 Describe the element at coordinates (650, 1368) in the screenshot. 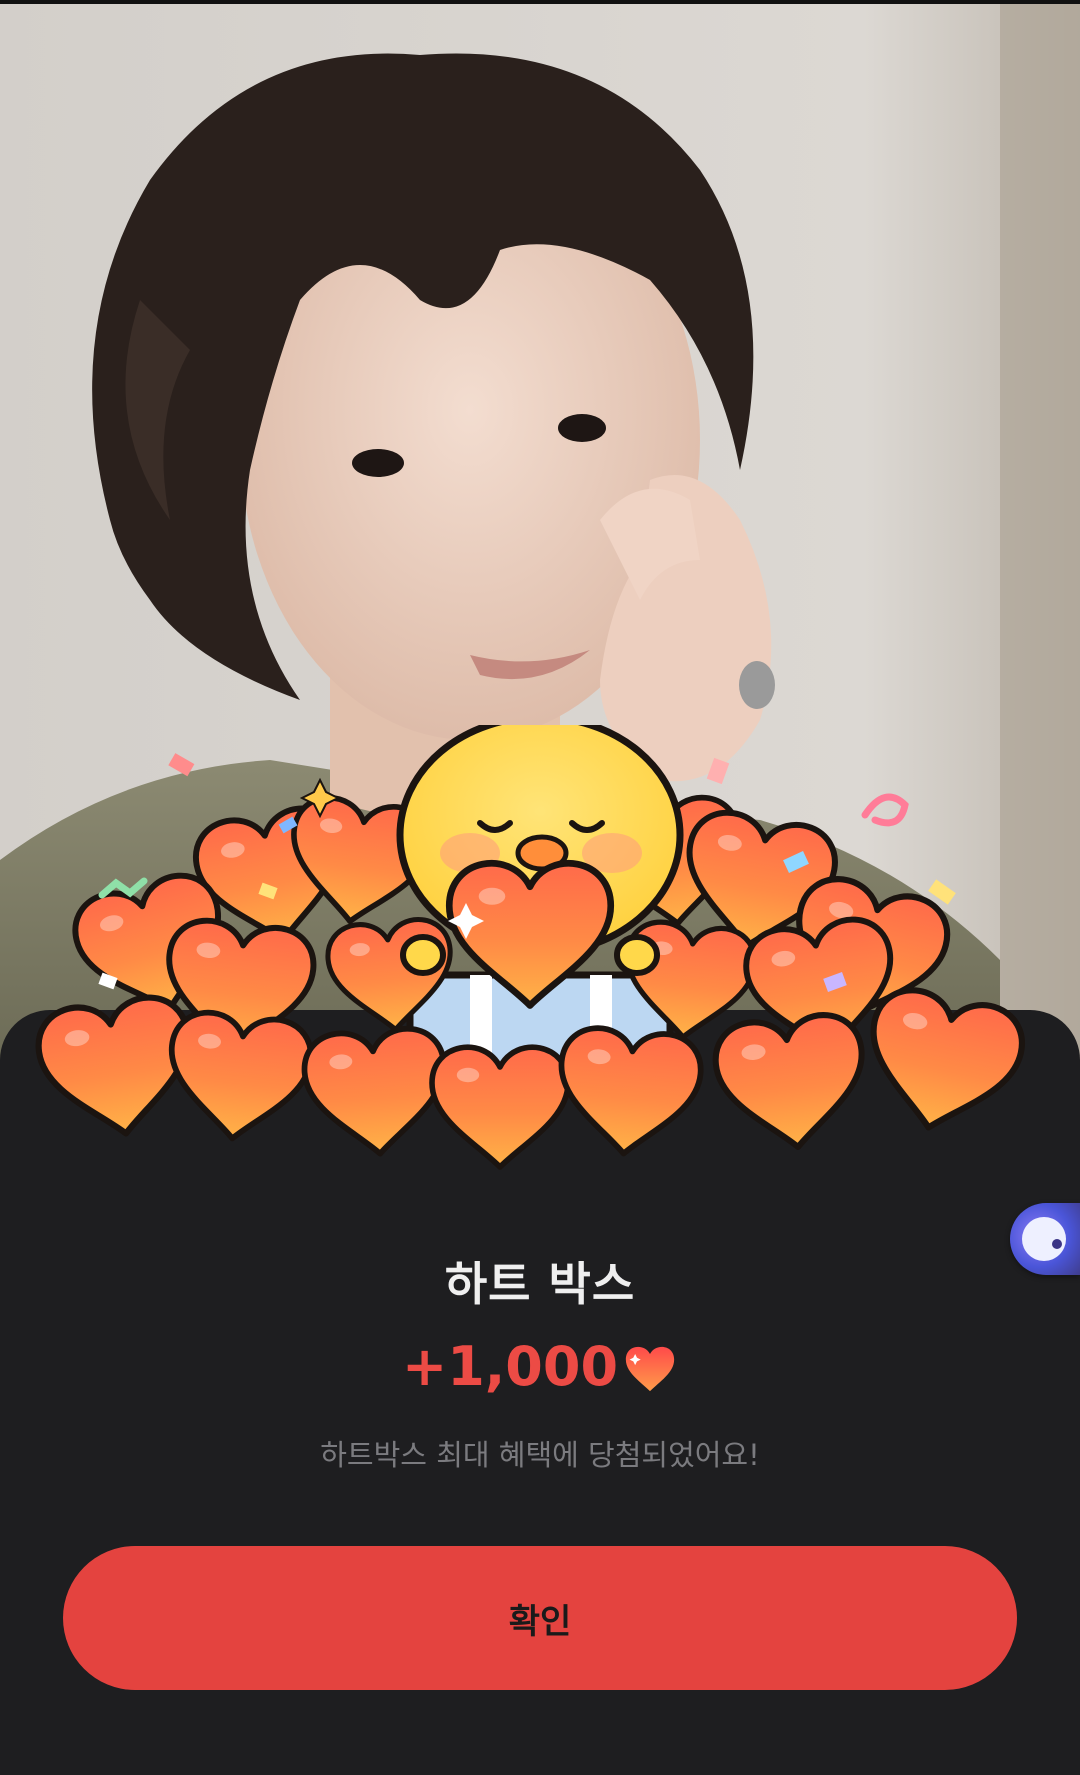

I see `heart-icon` at that location.